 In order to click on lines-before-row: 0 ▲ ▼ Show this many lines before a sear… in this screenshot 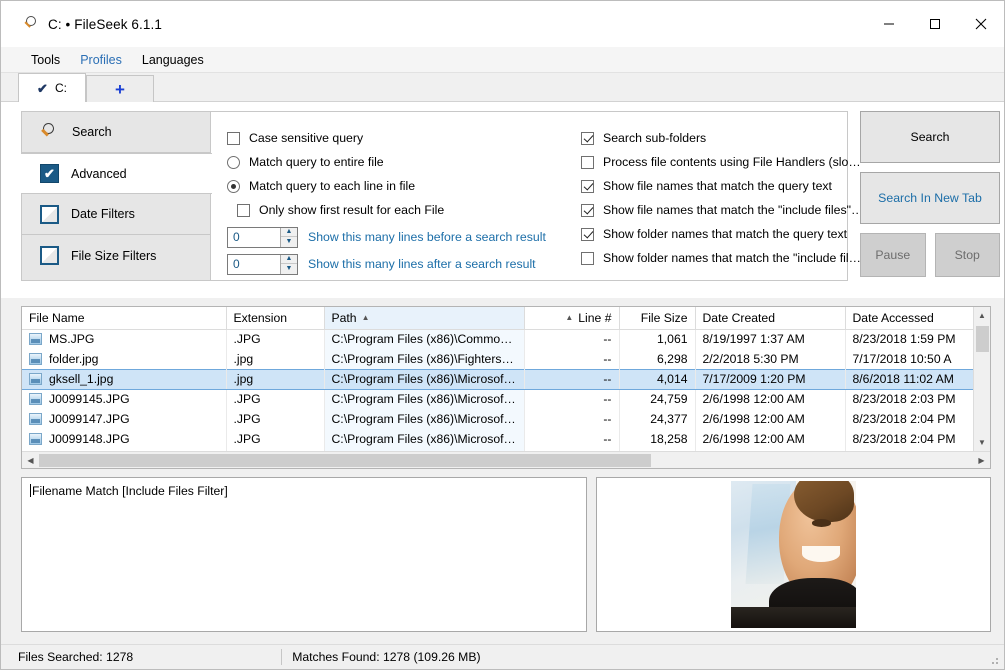, I will do `click(397, 237)`.